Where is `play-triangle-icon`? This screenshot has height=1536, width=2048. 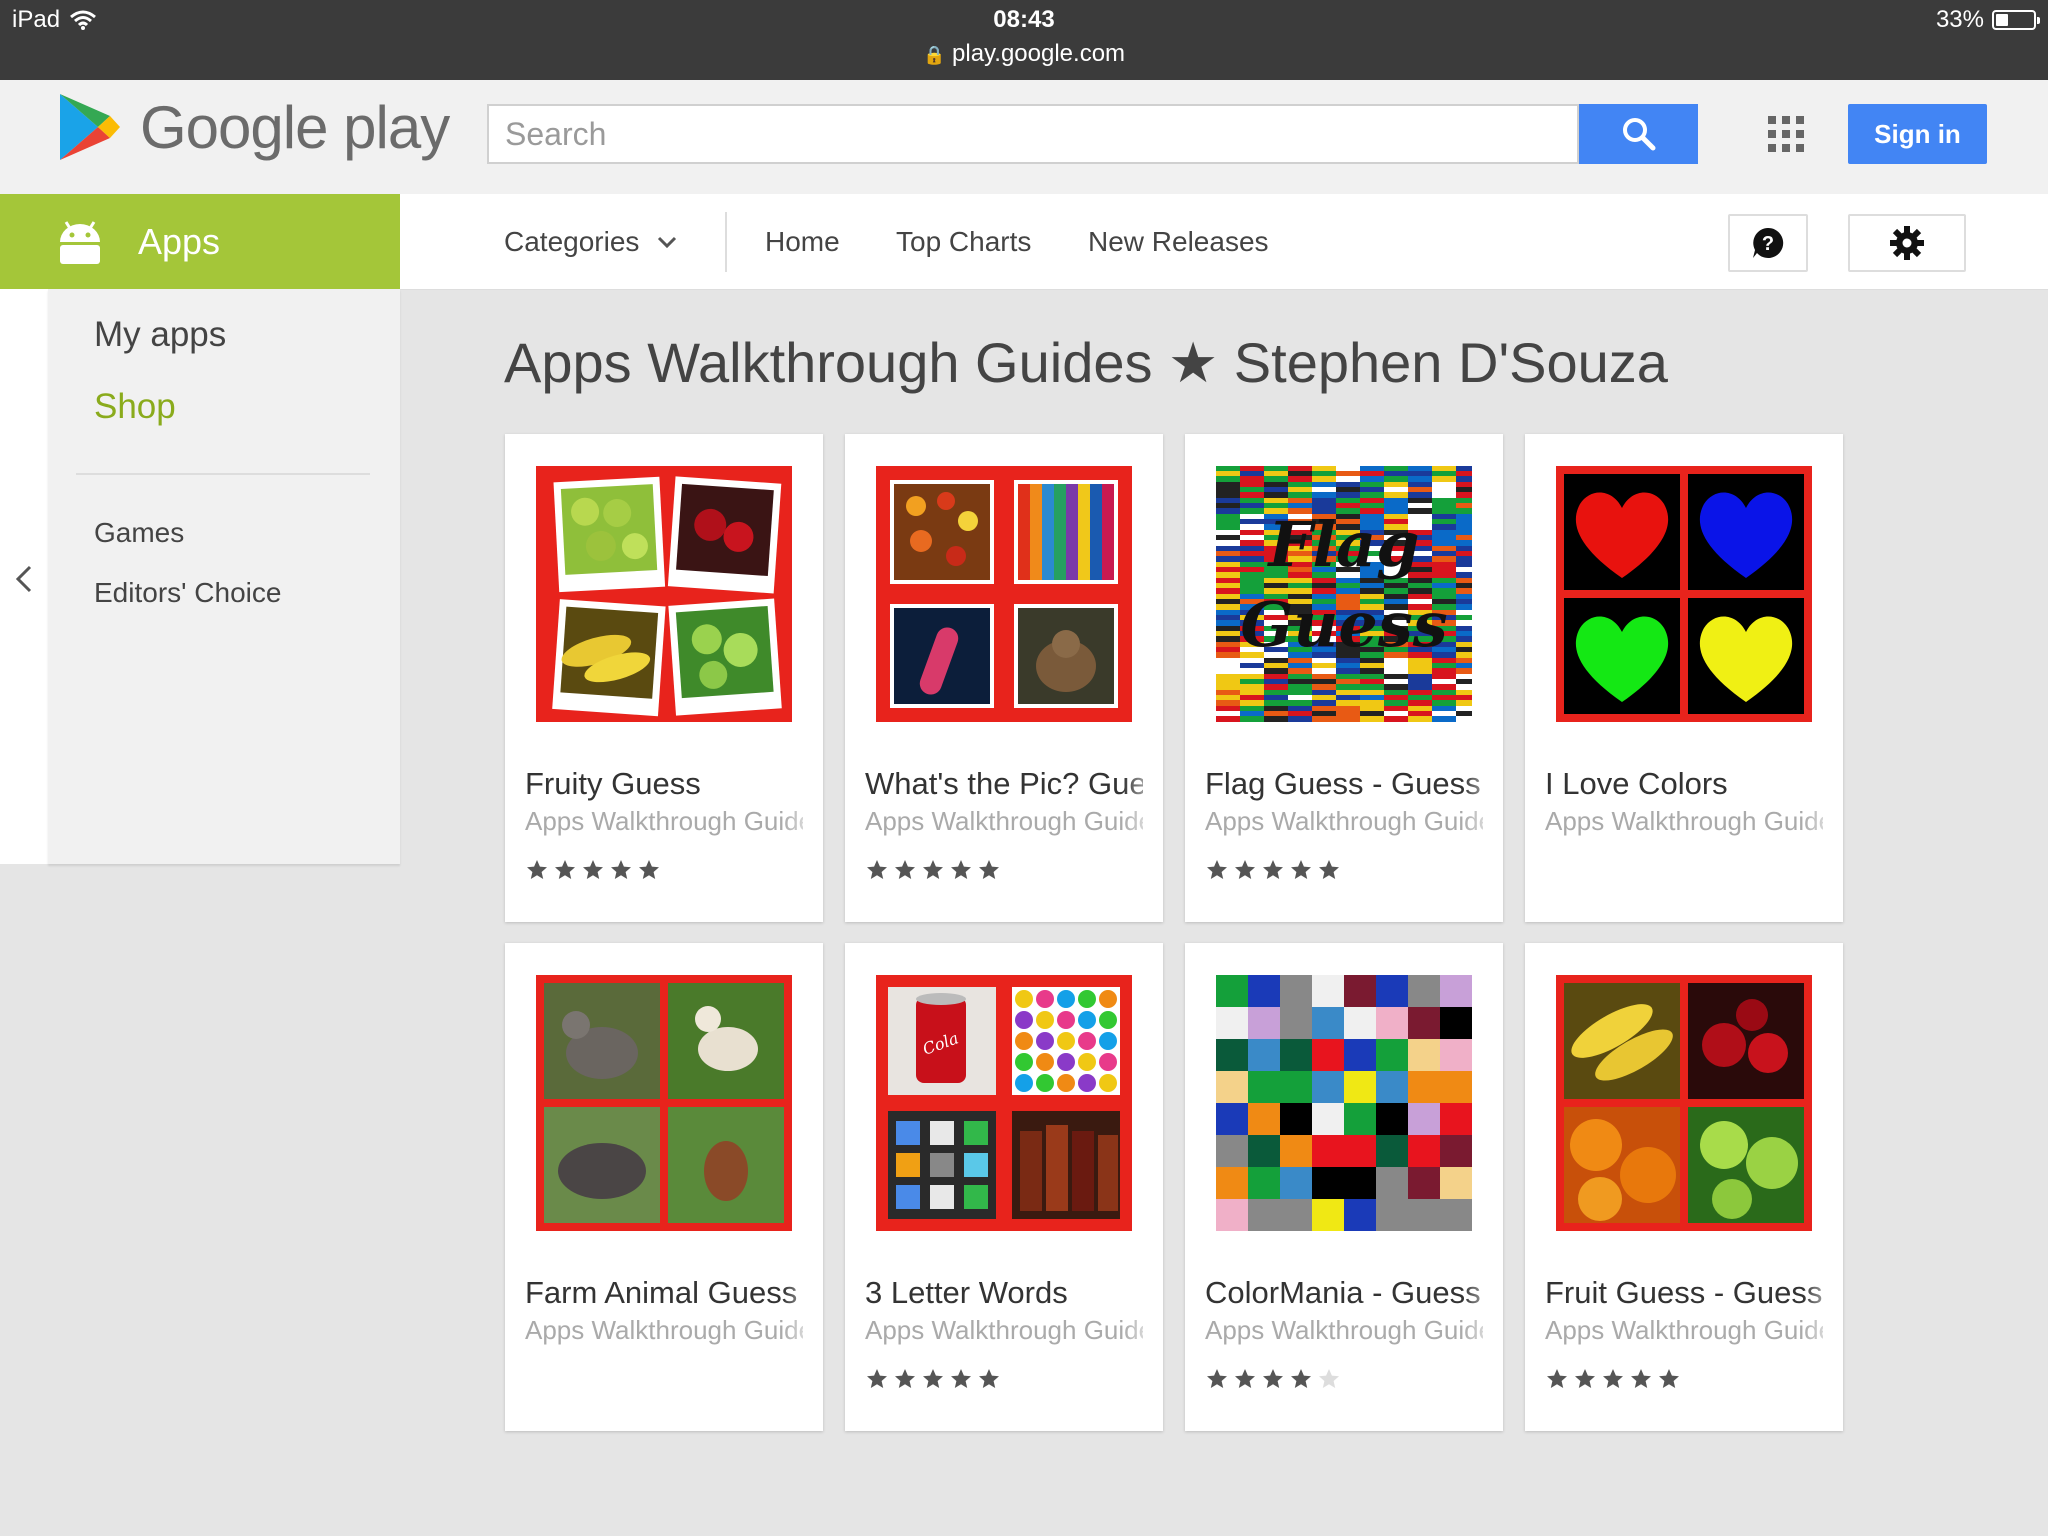 play-triangle-icon is located at coordinates (90, 127).